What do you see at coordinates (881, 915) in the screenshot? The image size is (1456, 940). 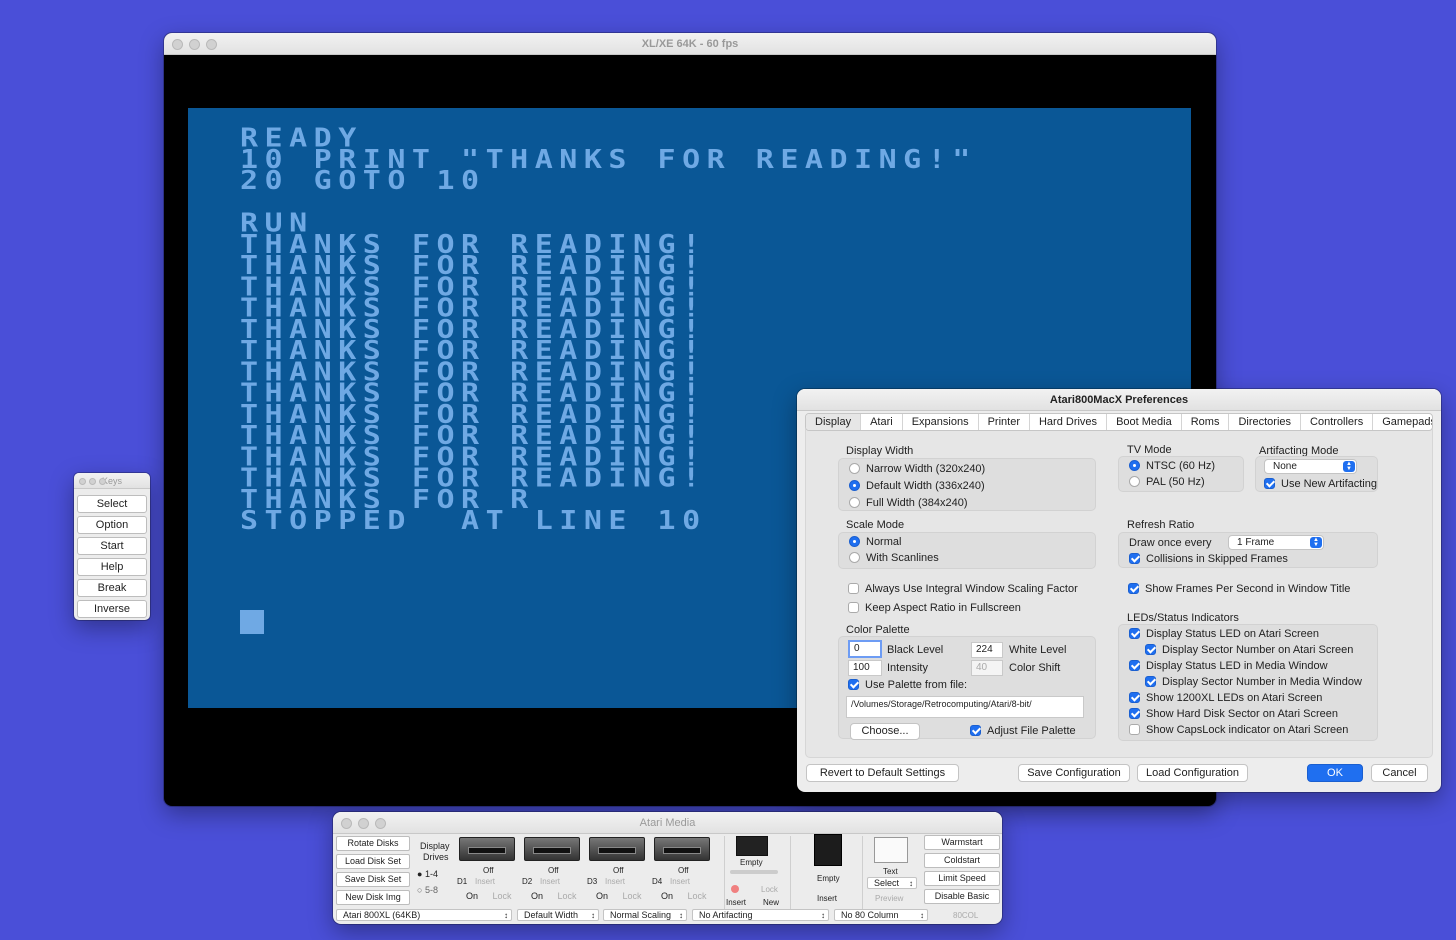 I see `80-column-select: No 80 Column` at bounding box center [881, 915].